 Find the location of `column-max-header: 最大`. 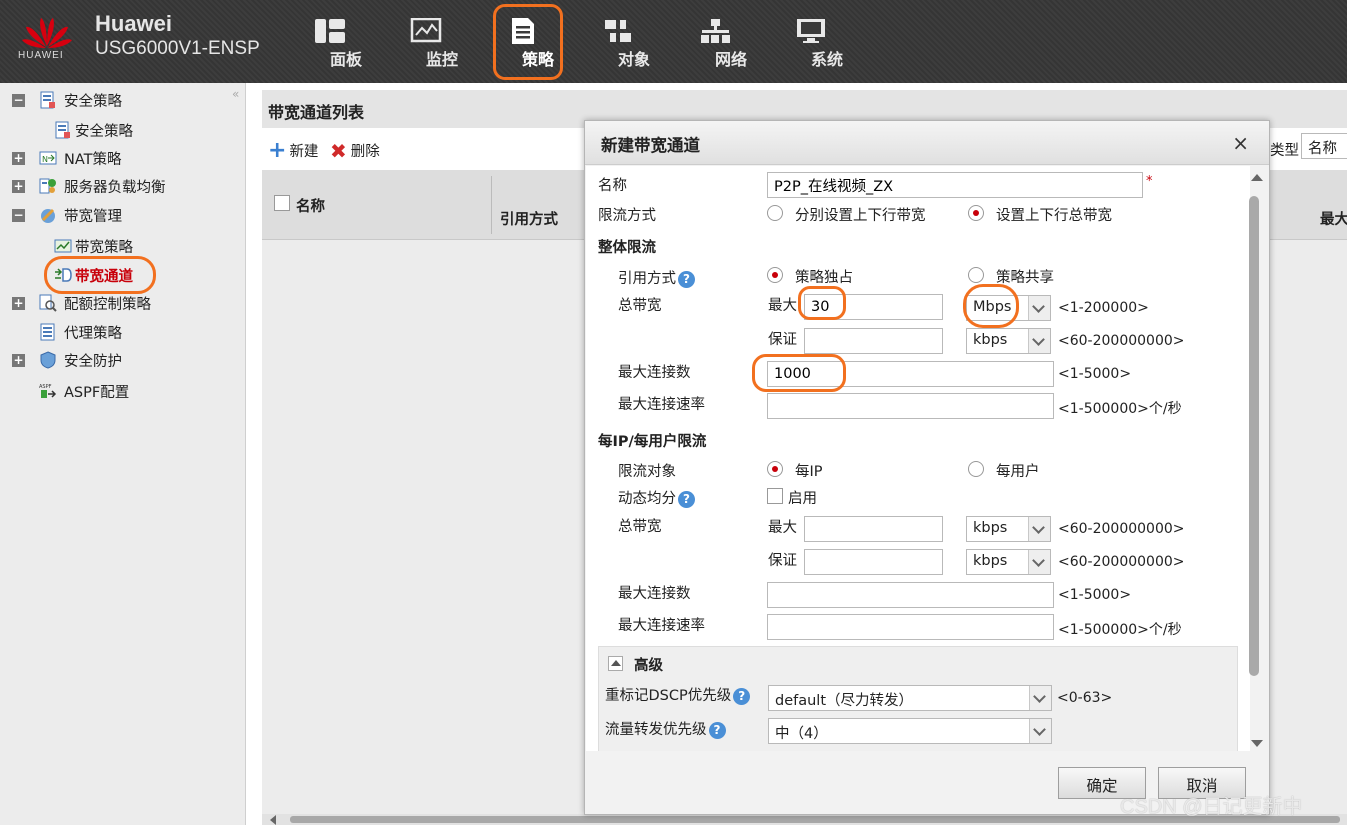

column-max-header: 最大 is located at coordinates (1333, 218).